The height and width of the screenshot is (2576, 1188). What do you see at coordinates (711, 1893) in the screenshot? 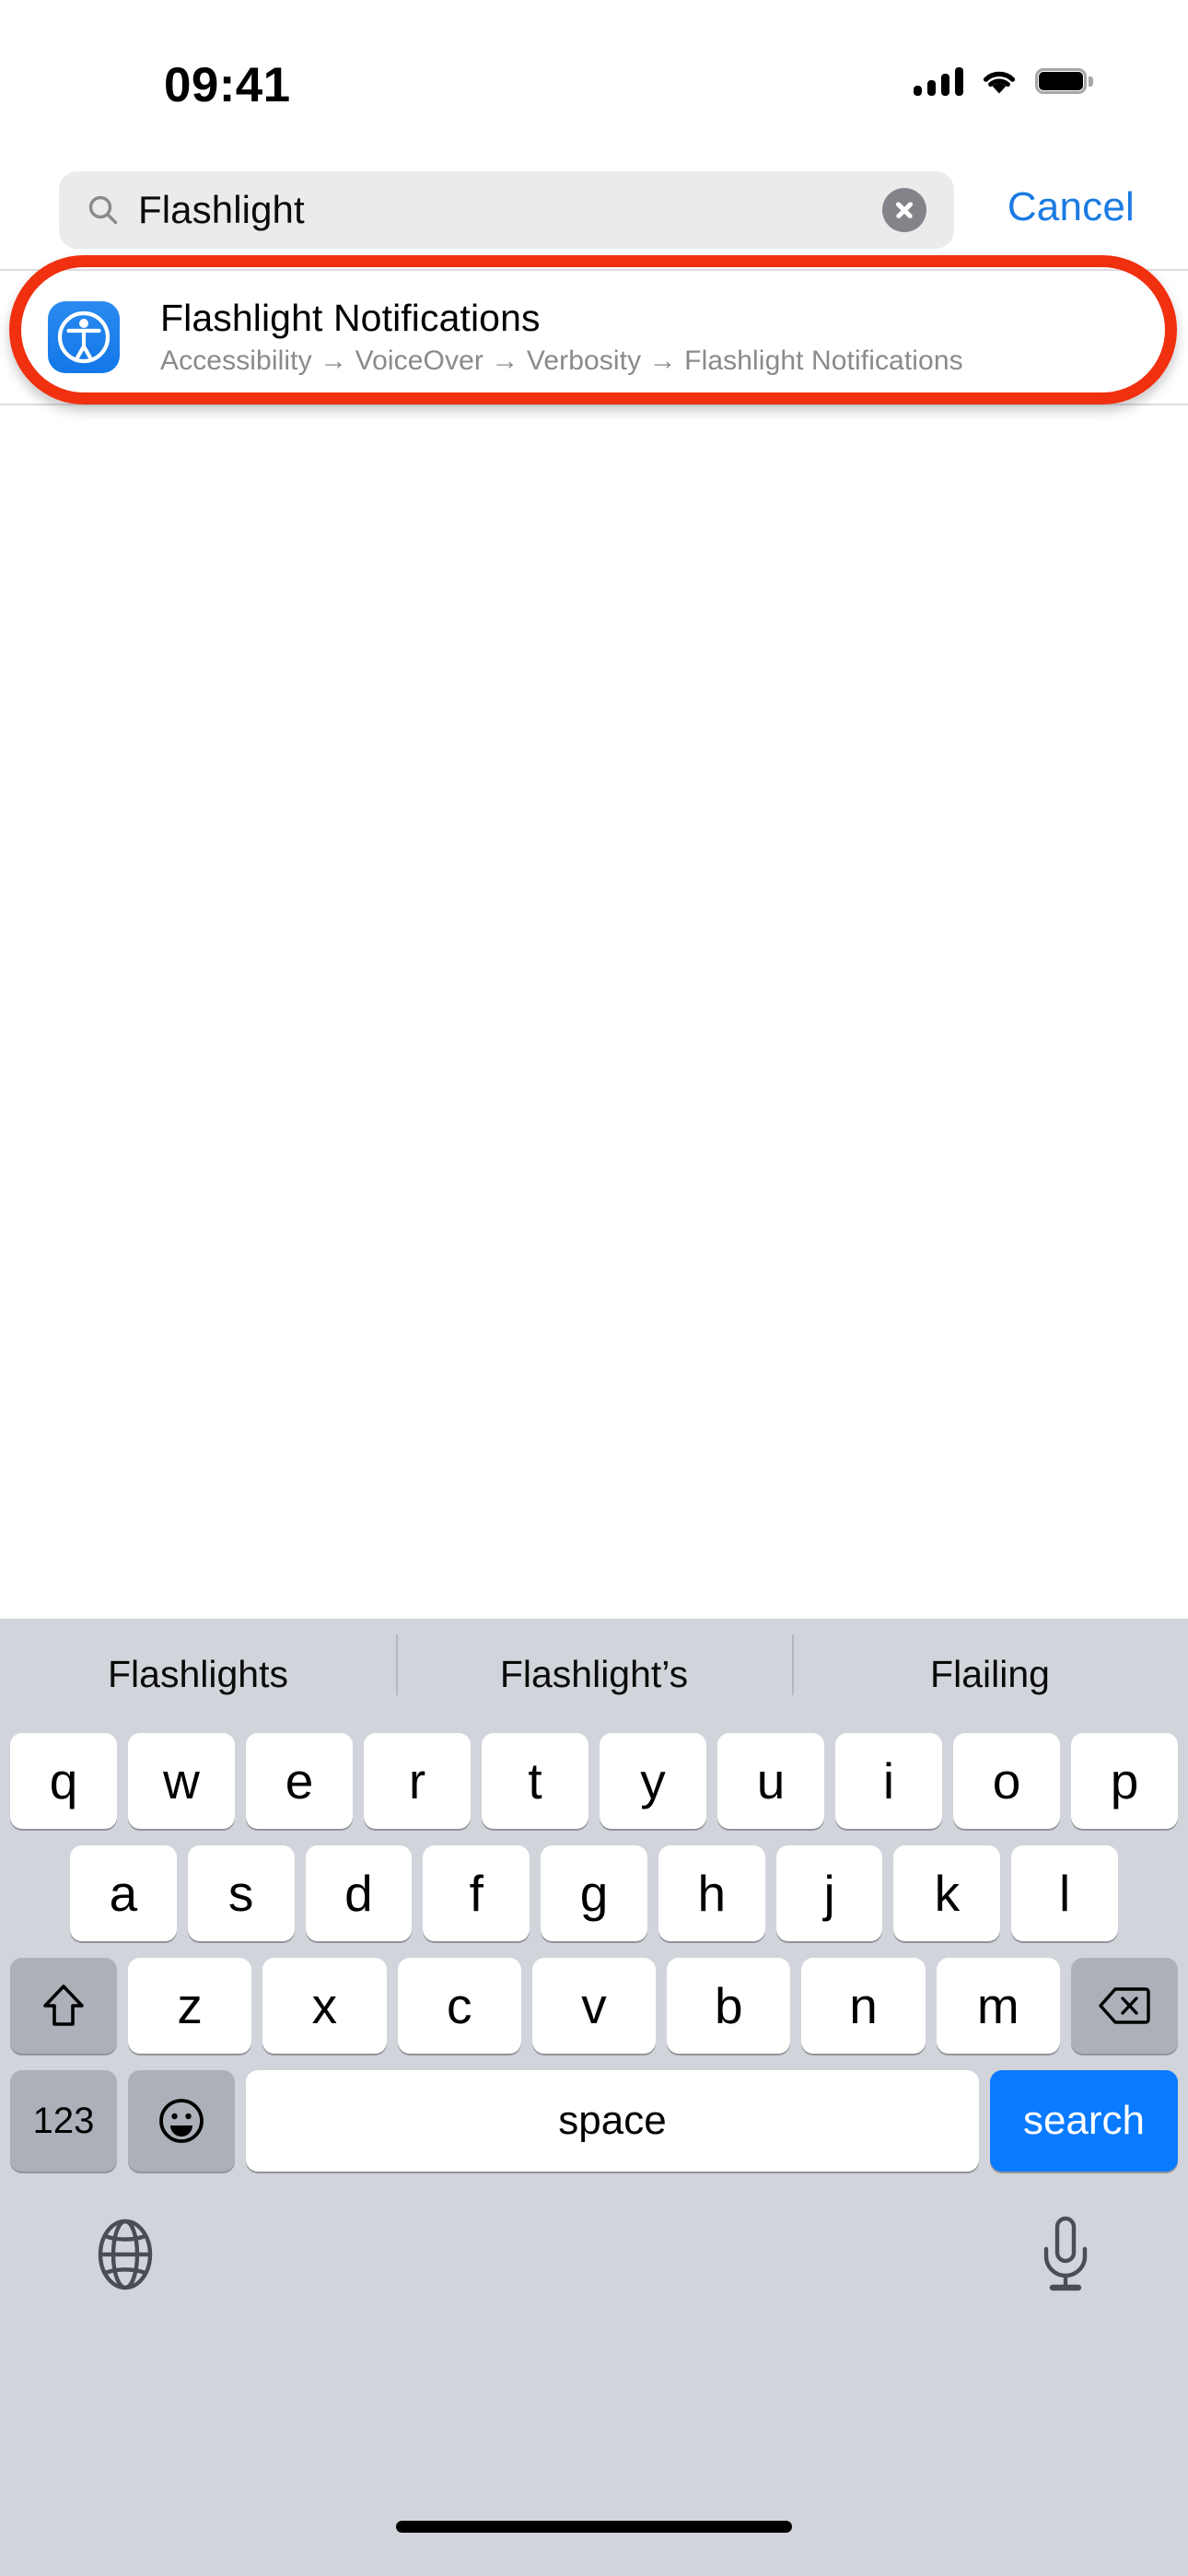
I see `key-h: h` at bounding box center [711, 1893].